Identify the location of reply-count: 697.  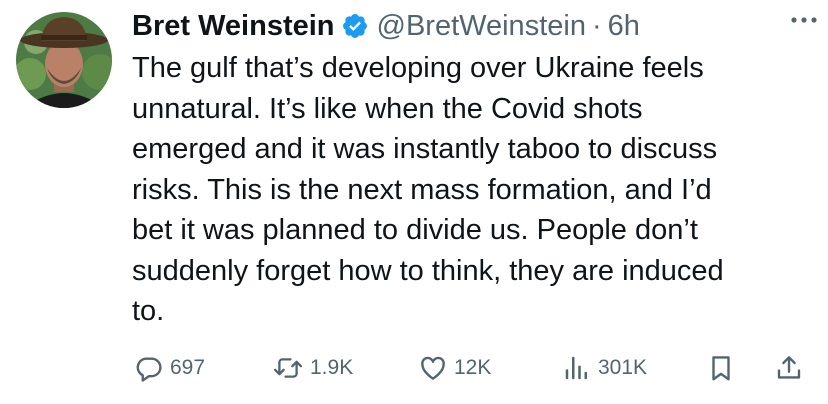
(188, 367).